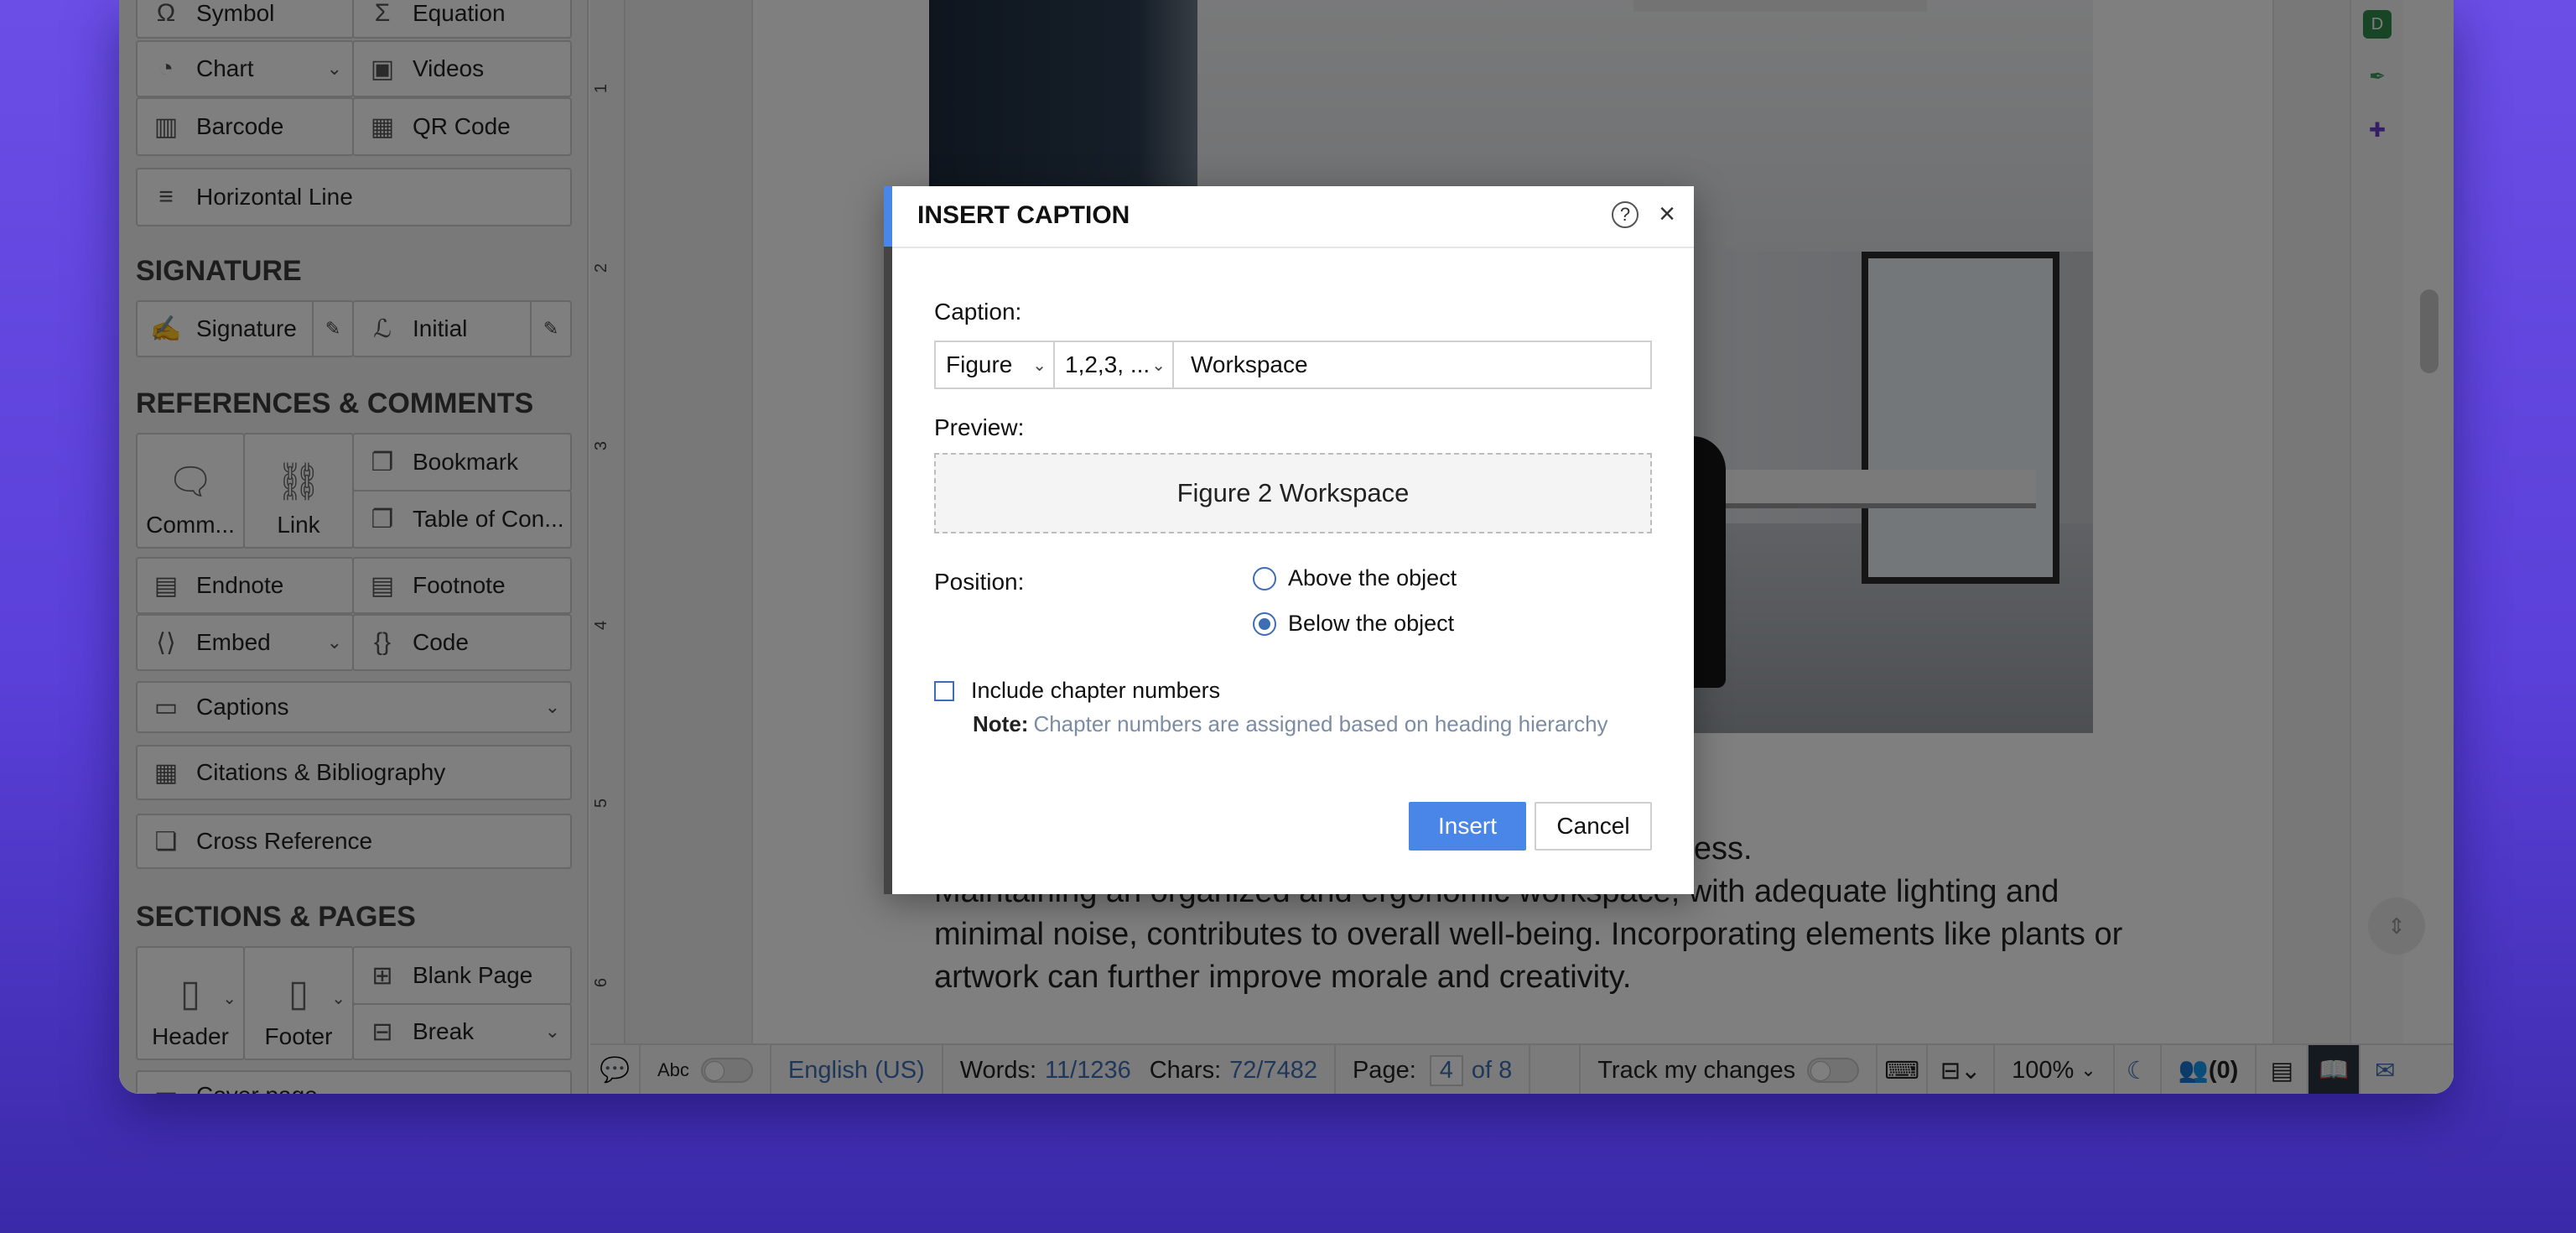  What do you see at coordinates (1077, 691) in the screenshot?
I see `include-chapter-checkbox: Include chapter numbers` at bounding box center [1077, 691].